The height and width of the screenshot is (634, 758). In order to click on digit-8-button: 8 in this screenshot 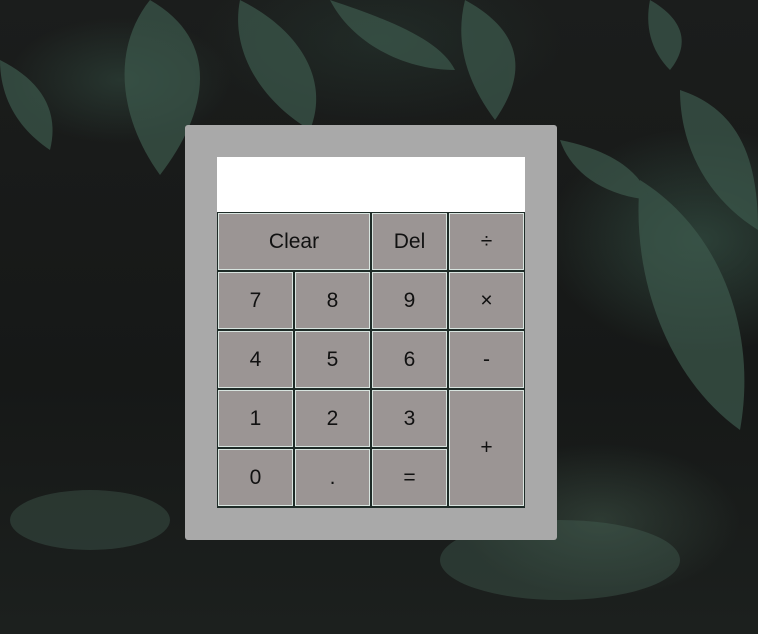, I will do `click(332, 300)`.